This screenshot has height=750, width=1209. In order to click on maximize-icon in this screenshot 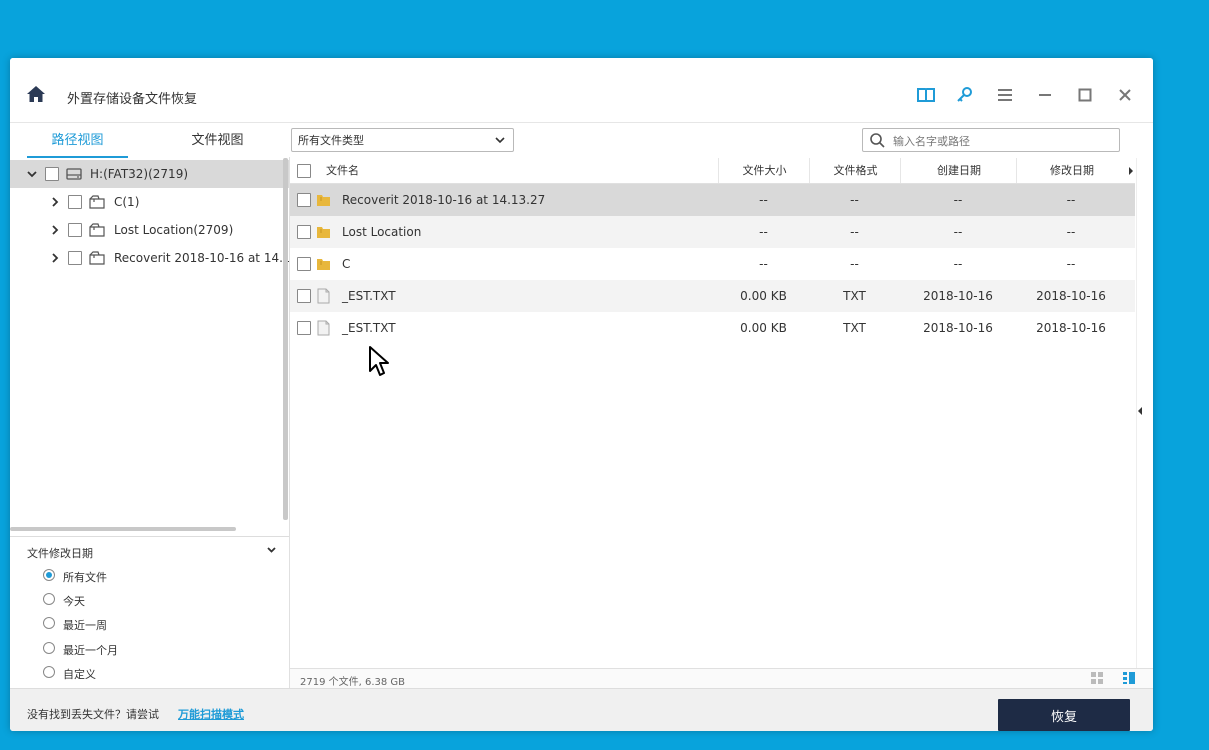, I will do `click(1085, 95)`.